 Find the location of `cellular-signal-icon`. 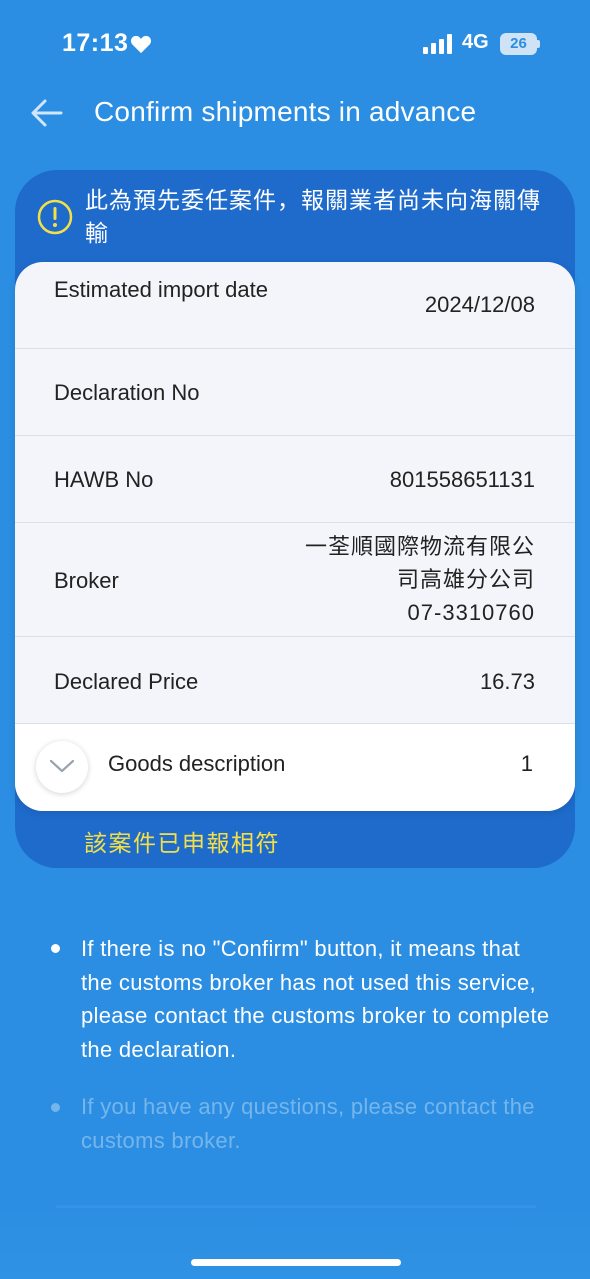

cellular-signal-icon is located at coordinates (437, 44).